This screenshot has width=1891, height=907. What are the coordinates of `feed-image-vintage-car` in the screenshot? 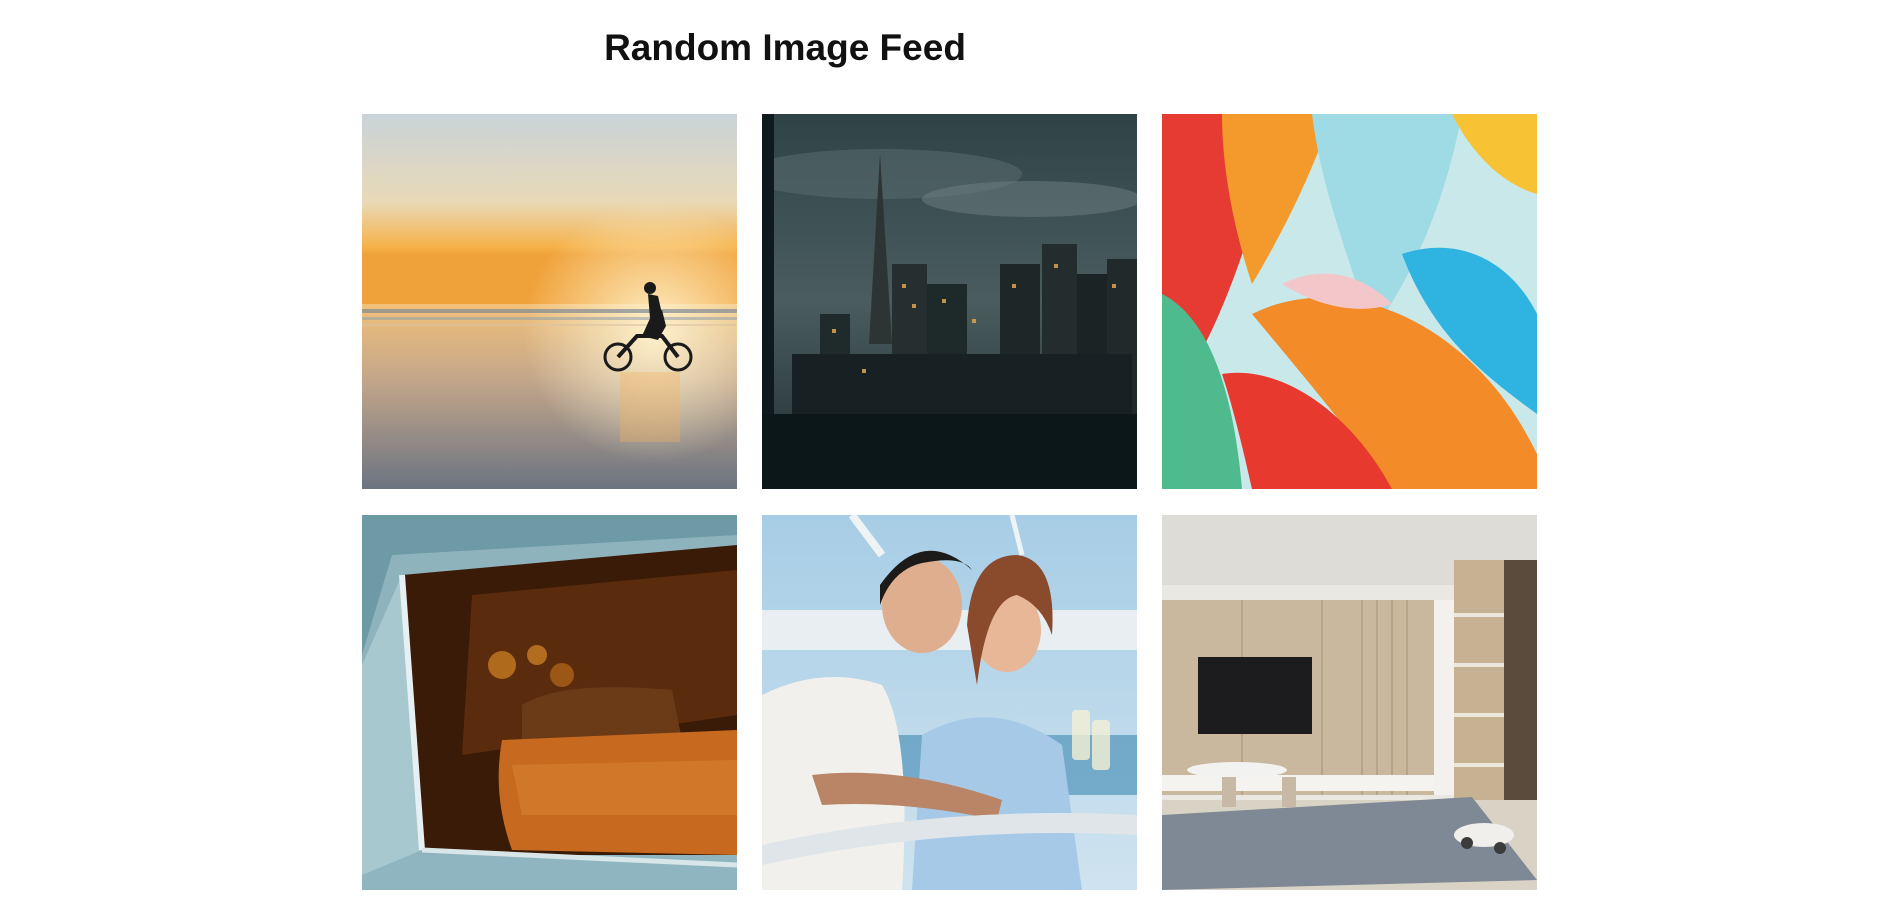 It's located at (549, 702).